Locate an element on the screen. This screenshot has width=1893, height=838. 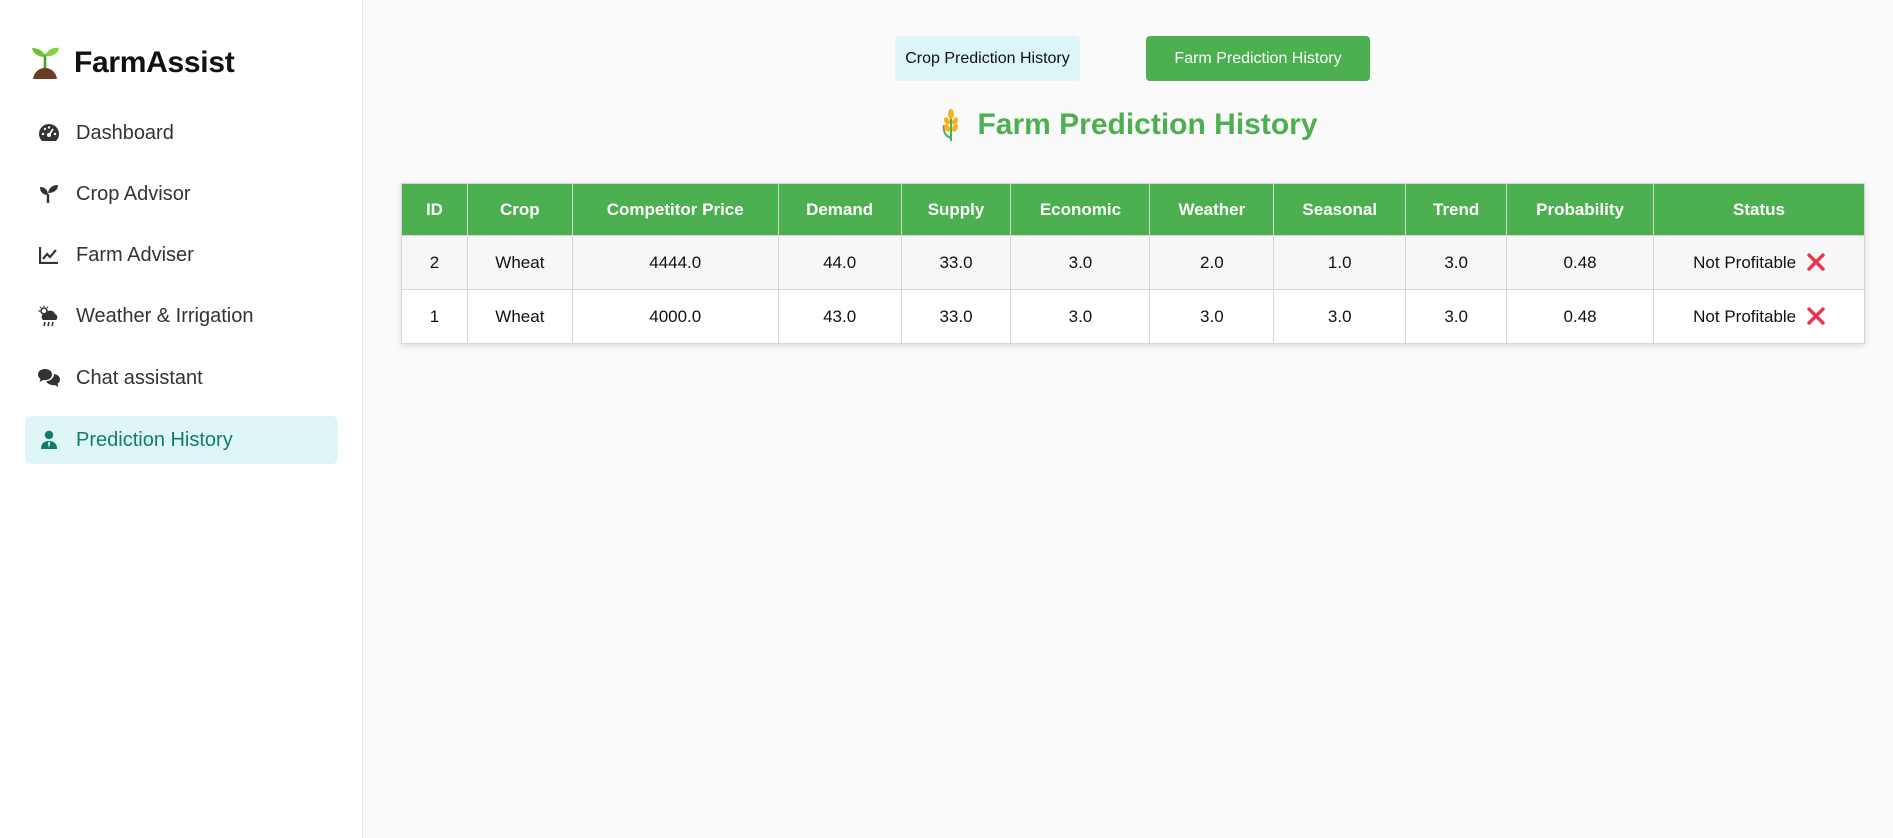
column-header-weather: Weather is located at coordinates (1212, 209).